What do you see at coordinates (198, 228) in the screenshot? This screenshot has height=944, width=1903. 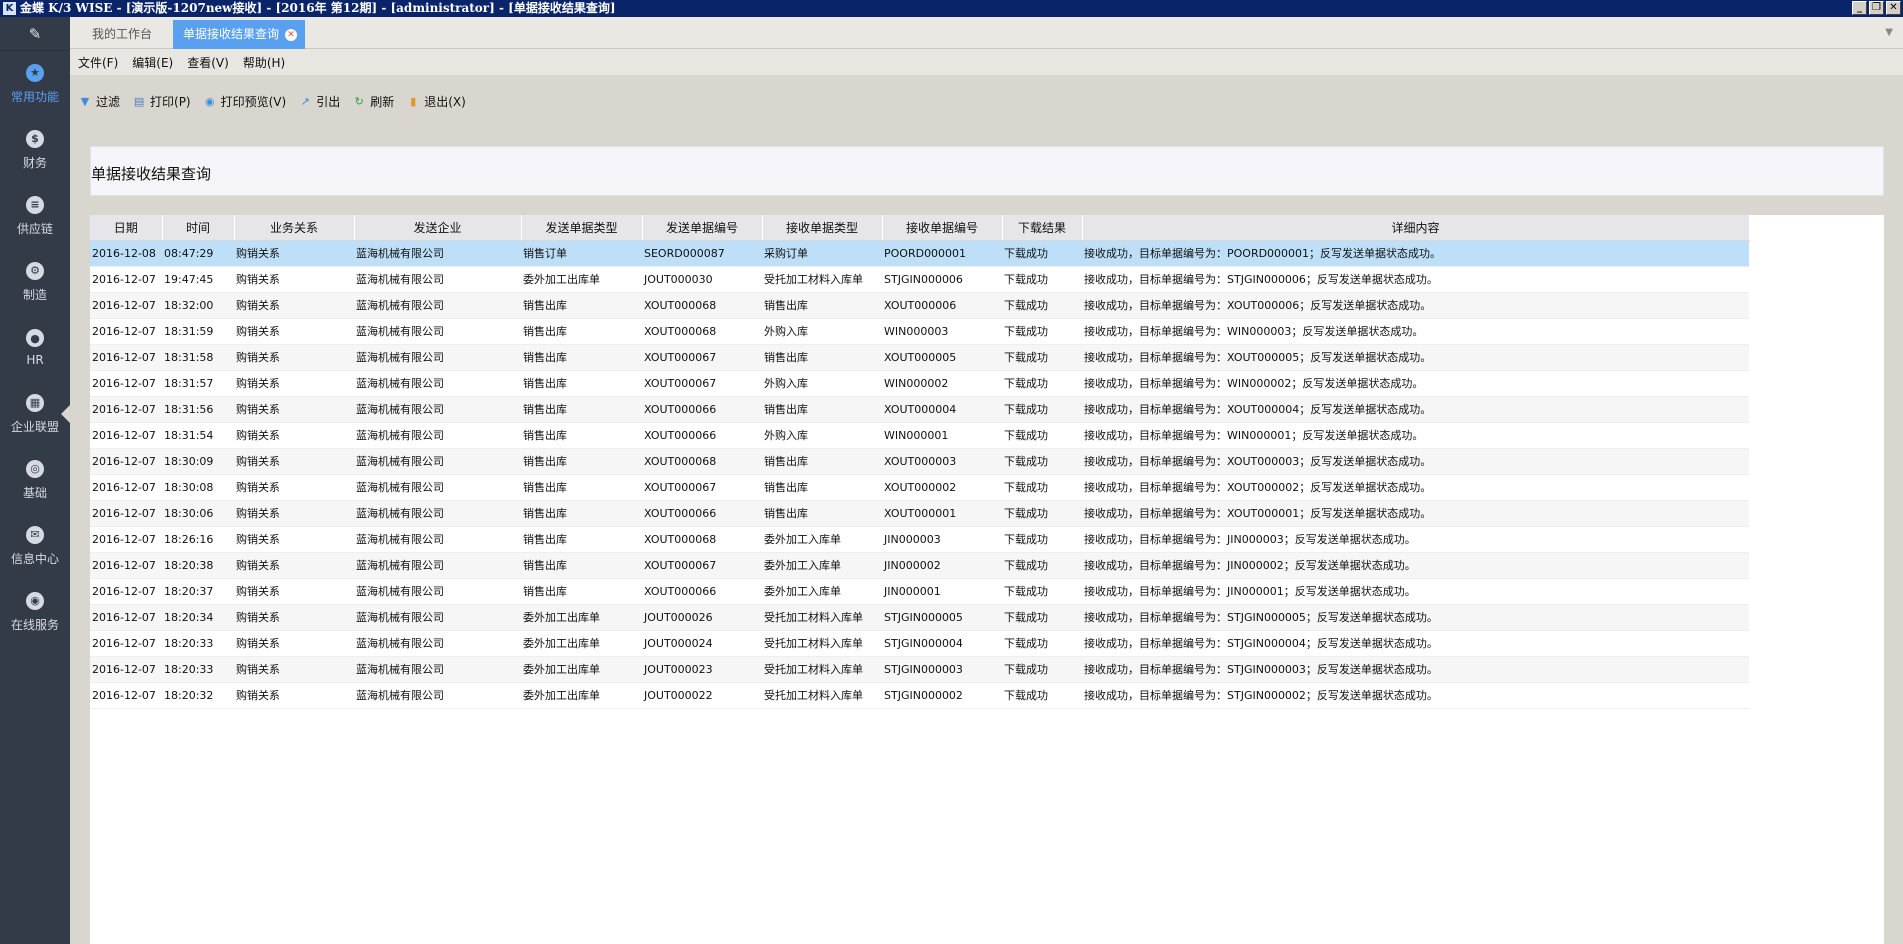 I see `column-header: 时间` at bounding box center [198, 228].